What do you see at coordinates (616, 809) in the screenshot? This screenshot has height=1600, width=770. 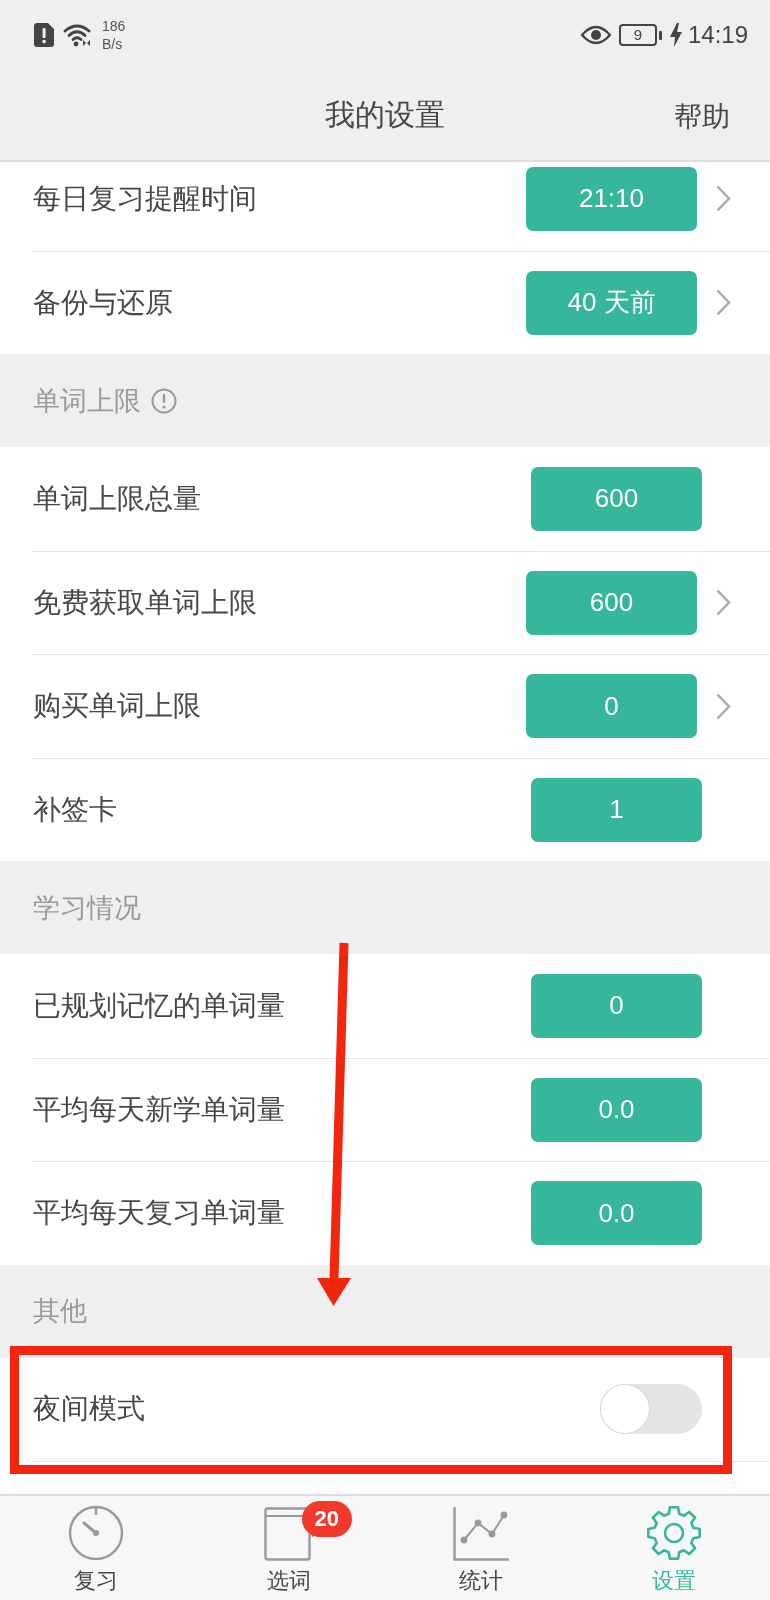 I see `value-button: 1` at bounding box center [616, 809].